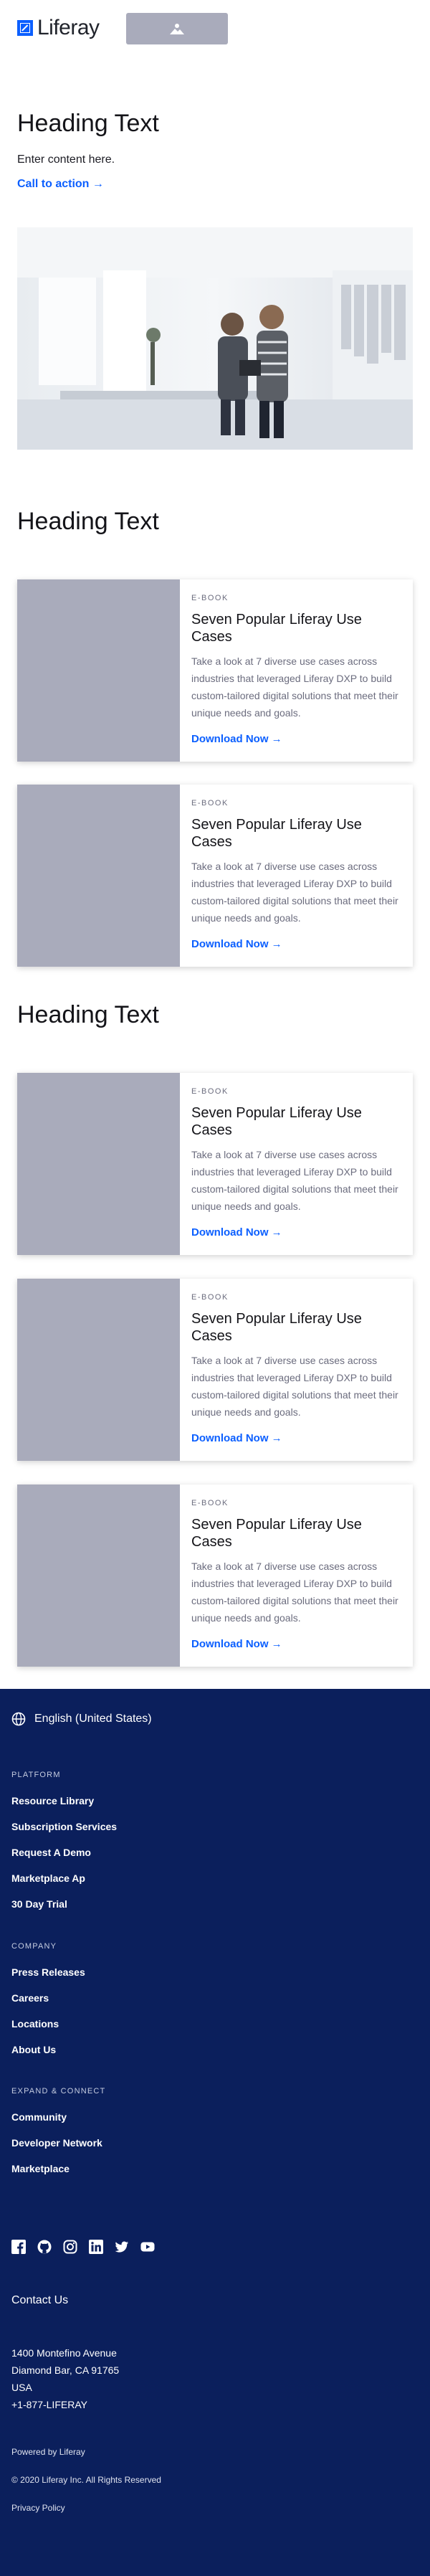  Describe the element at coordinates (48, 2452) in the screenshot. I see `powered-by-liferay: Powered by Liferay` at that location.